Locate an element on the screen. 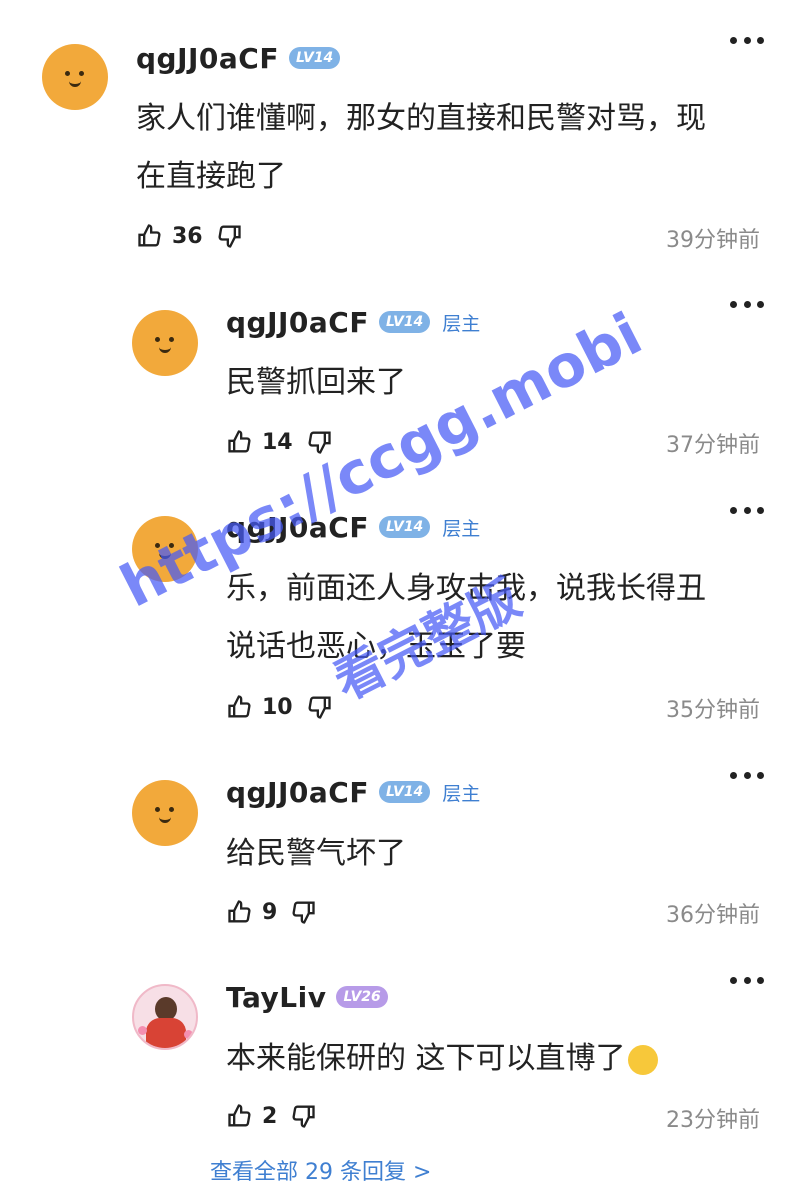 Image resolution: width=800 pixels, height=1203 pixels. like-count: 9 is located at coordinates (270, 912).